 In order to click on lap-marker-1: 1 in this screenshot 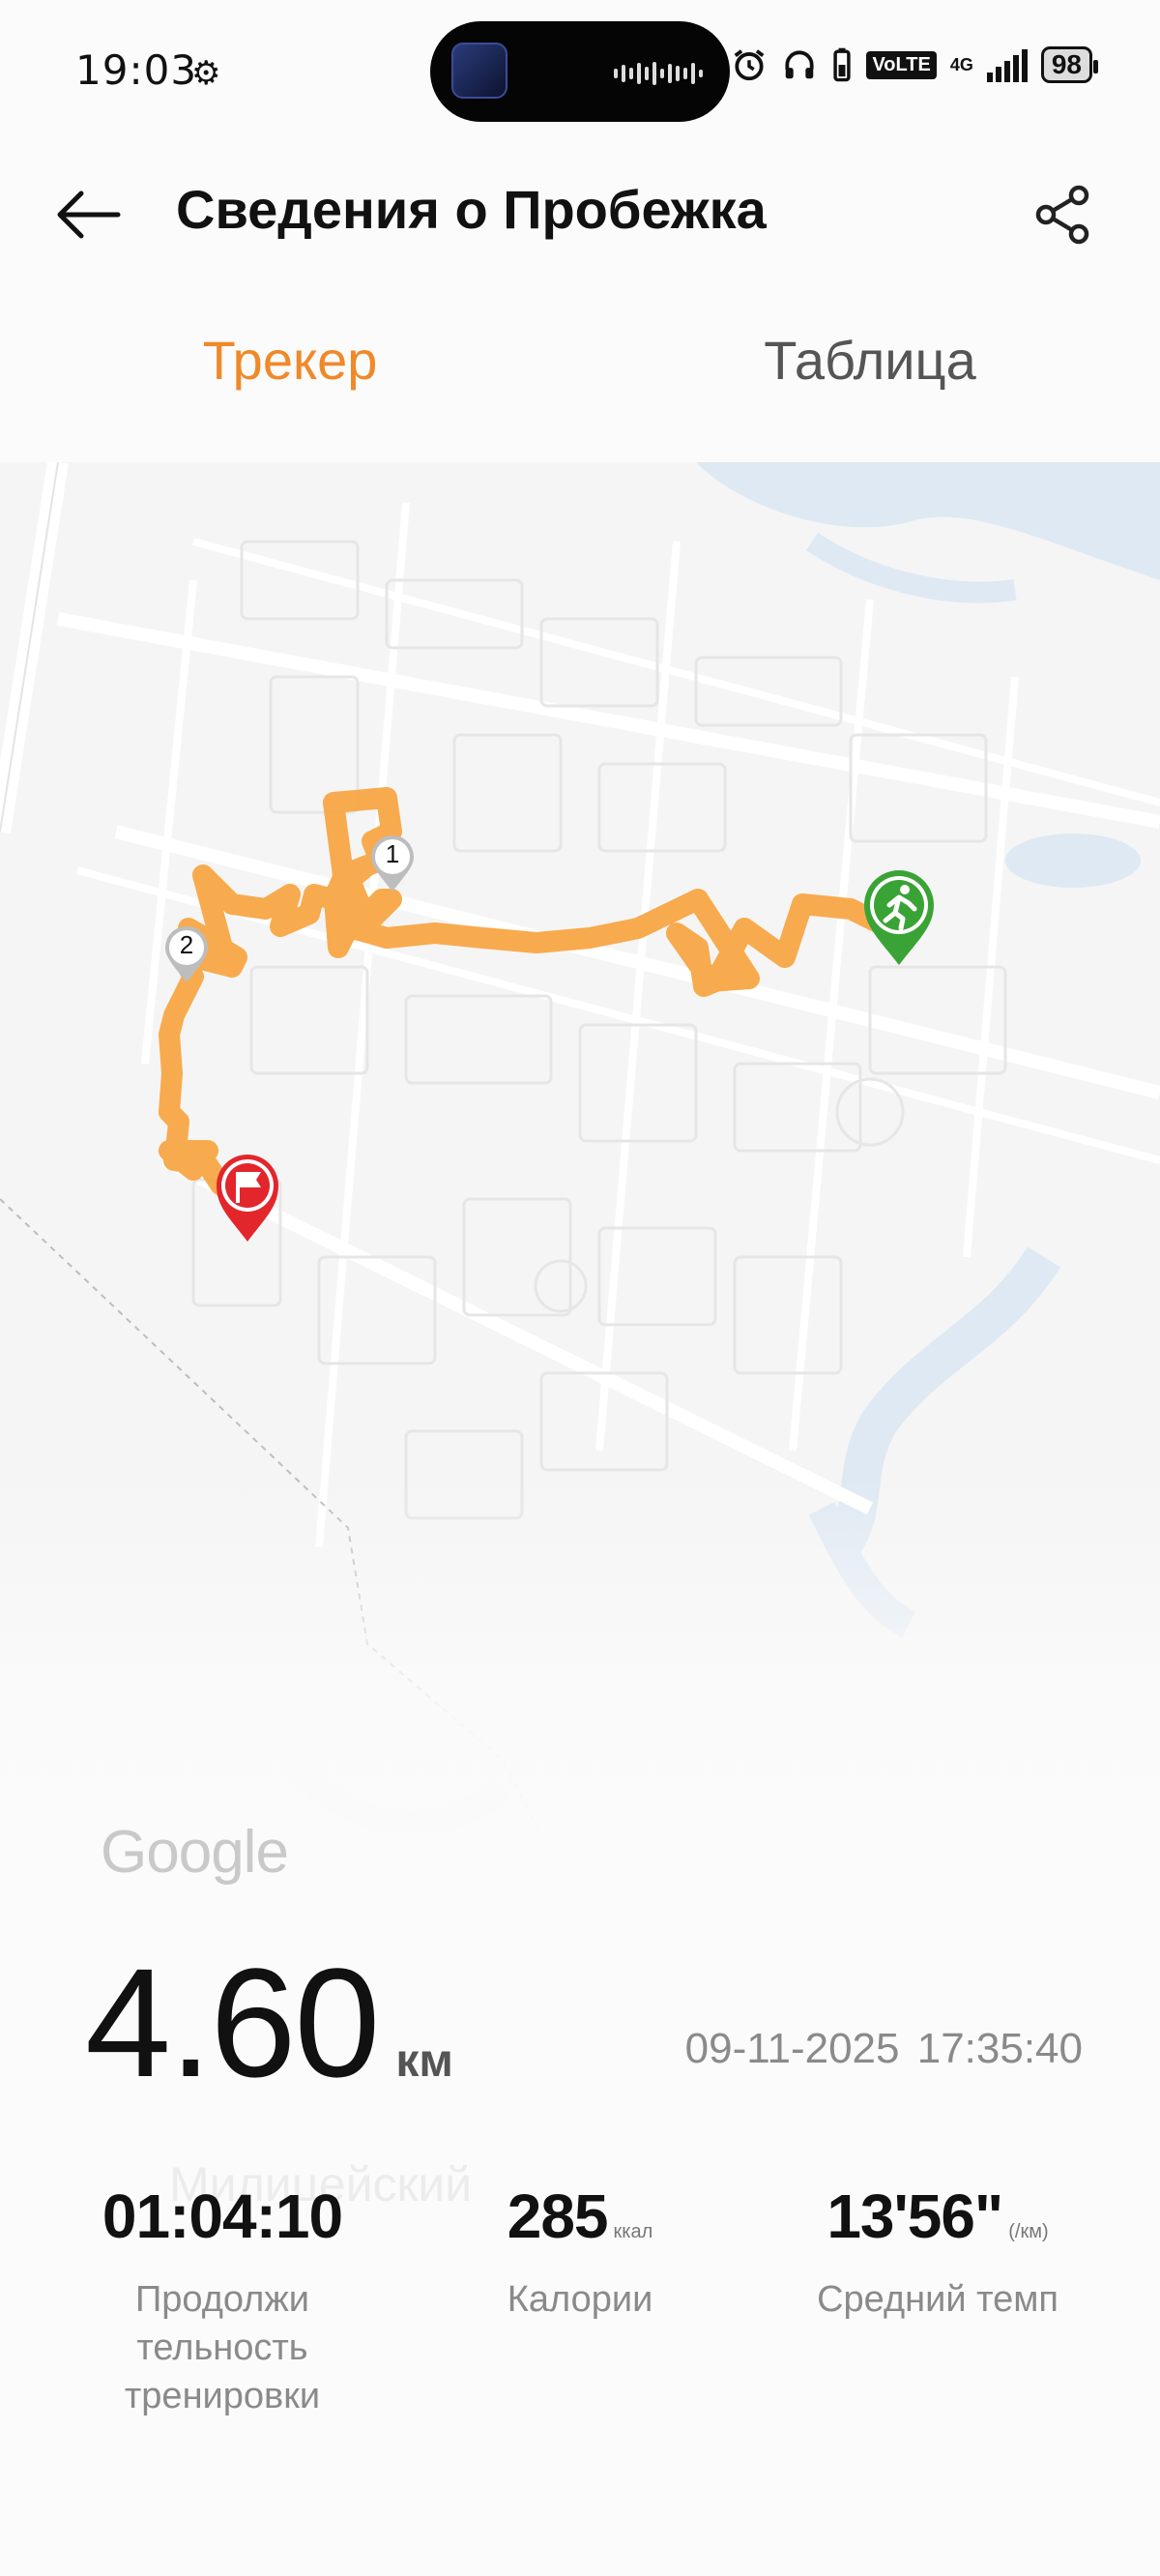, I will do `click(392, 863)`.